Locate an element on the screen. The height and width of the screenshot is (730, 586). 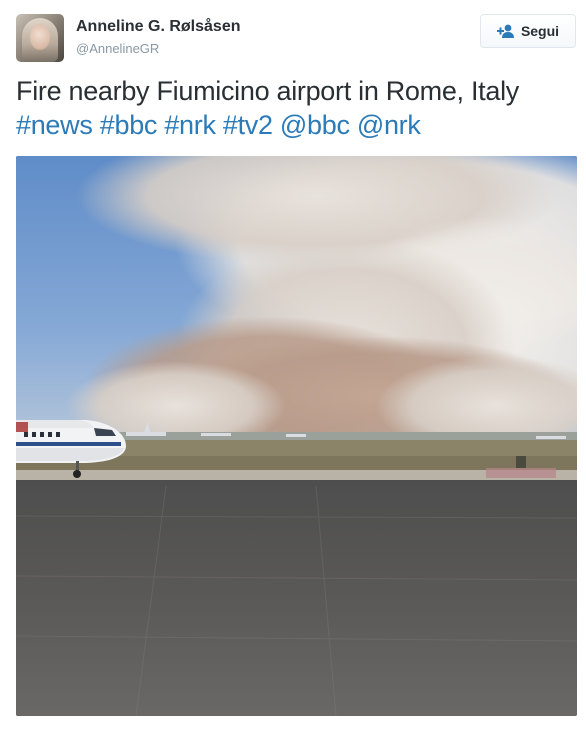
tweet-header: Anneline G. Rølsåsen @AnnelineGR Segui is located at coordinates (296, 38).